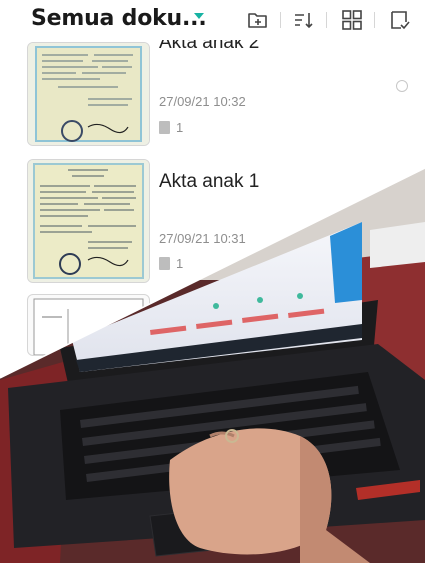 Image resolution: width=425 pixels, height=563 pixels. What do you see at coordinates (304, 20) in the screenshot?
I see `sort-icon` at bounding box center [304, 20].